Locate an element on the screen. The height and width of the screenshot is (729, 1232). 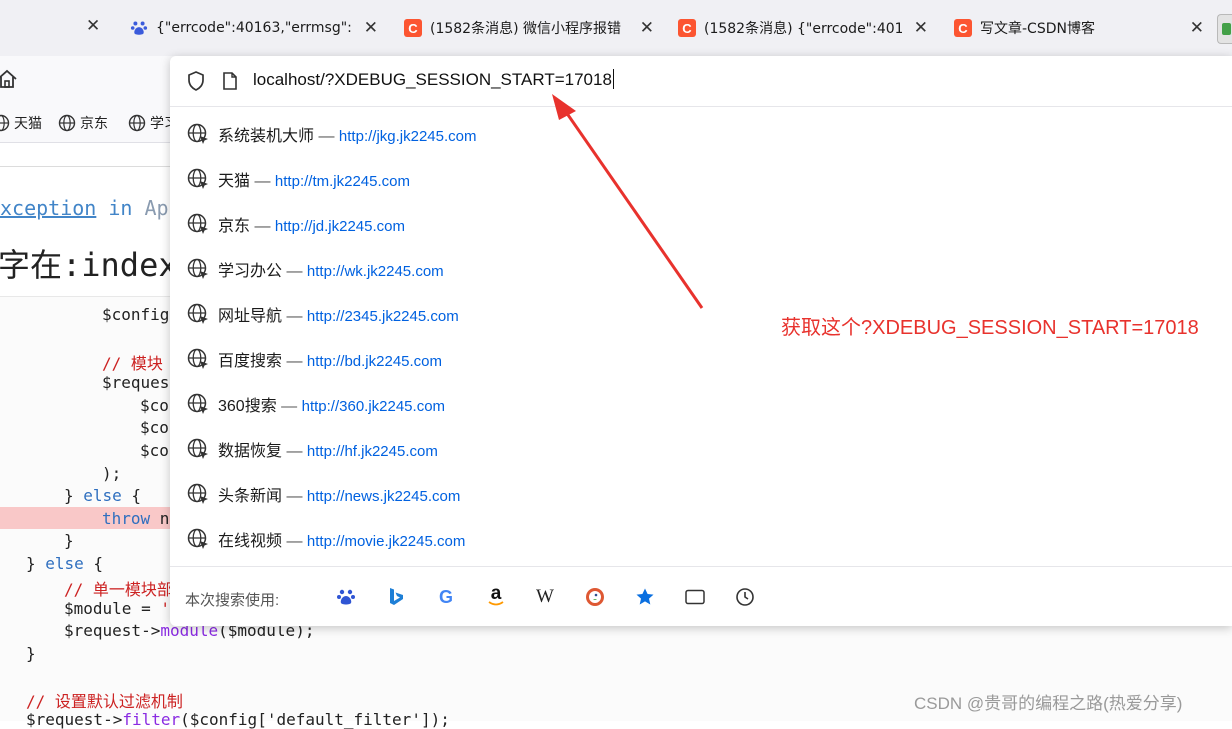
annotation-text: 获取这个?XDEBUG_SESSION_START=17018 is located at coordinates (990, 328).